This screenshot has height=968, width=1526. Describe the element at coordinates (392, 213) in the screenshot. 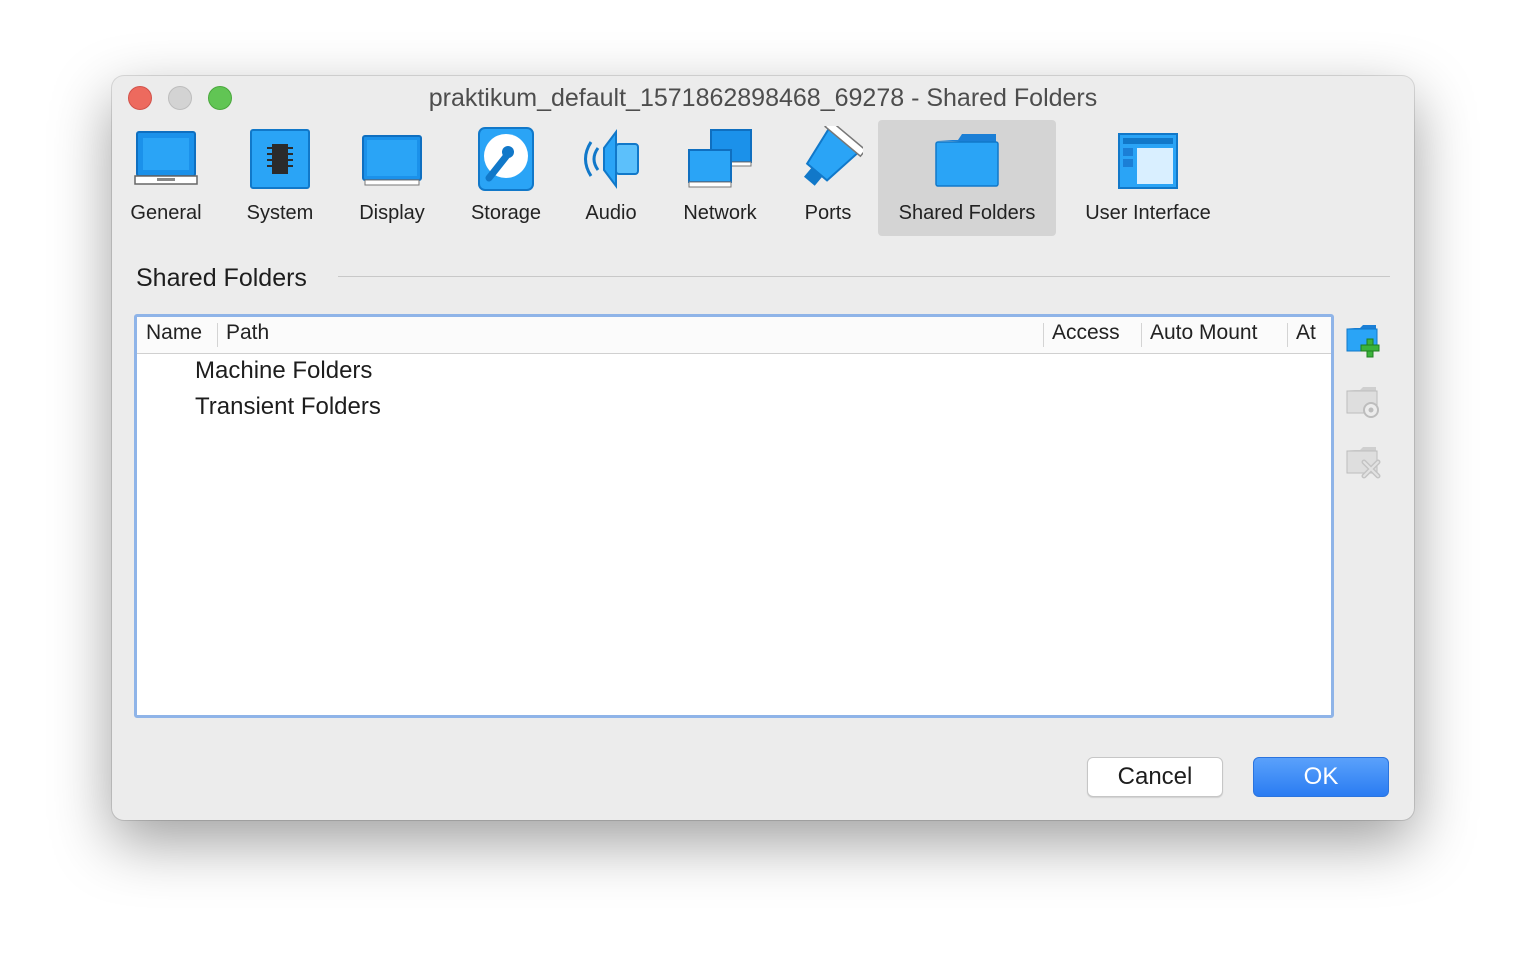

I see `tab-label: Display` at that location.